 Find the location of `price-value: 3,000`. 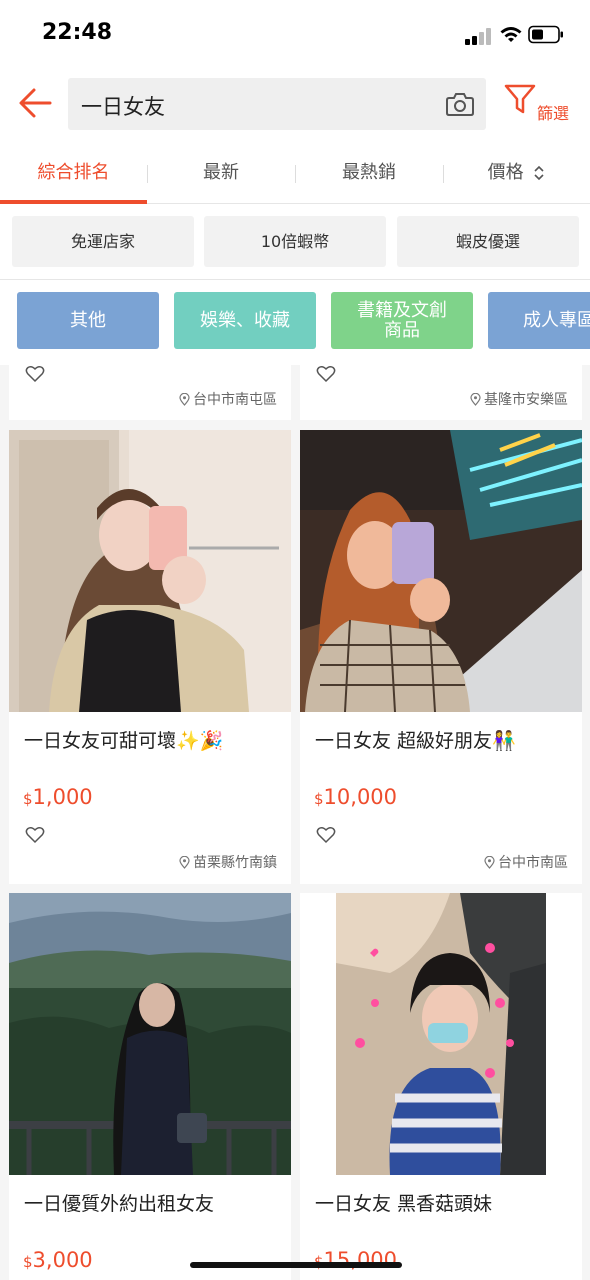

price-value: 3,000 is located at coordinates (62, 1260).